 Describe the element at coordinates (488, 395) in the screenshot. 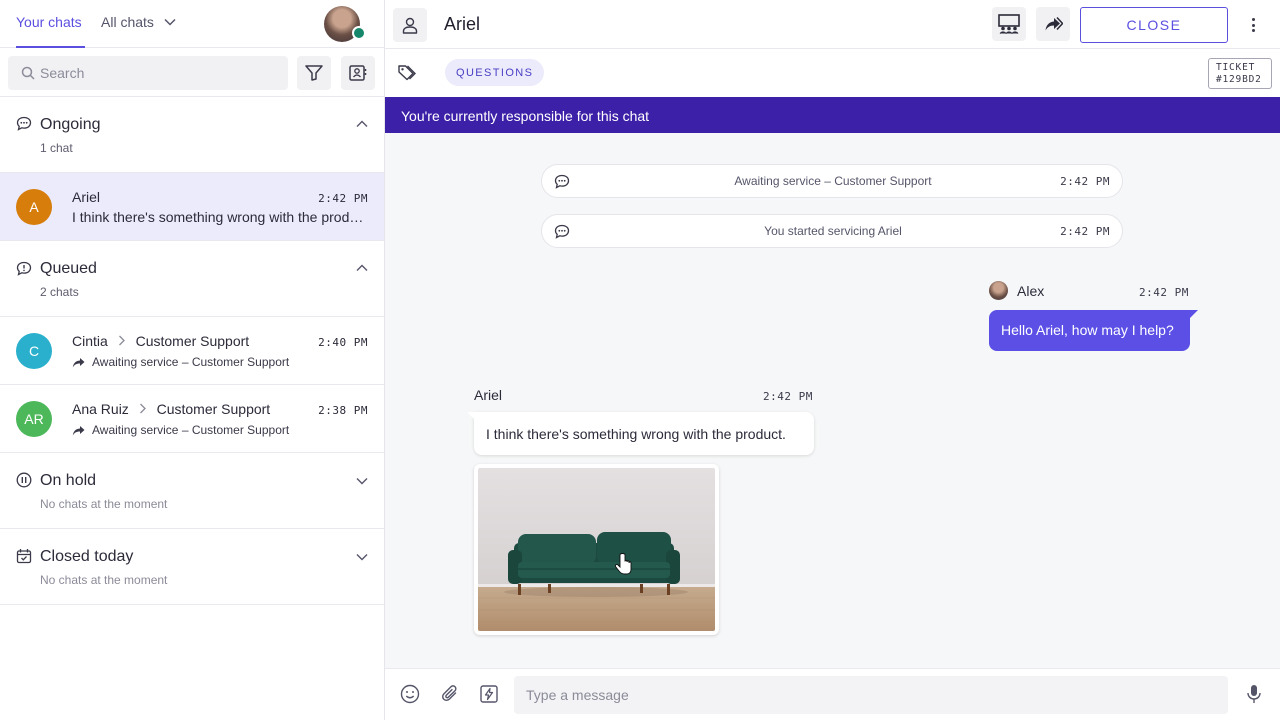

I see `customer-name: Ariel` at that location.